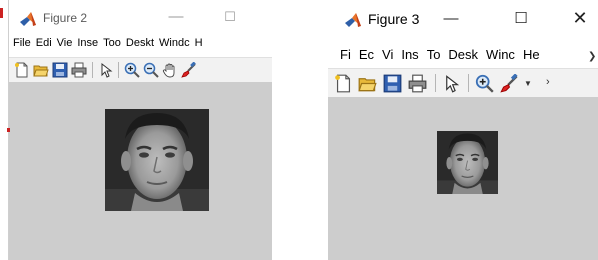  Describe the element at coordinates (531, 54) in the screenshot. I see `menu-help: He` at that location.